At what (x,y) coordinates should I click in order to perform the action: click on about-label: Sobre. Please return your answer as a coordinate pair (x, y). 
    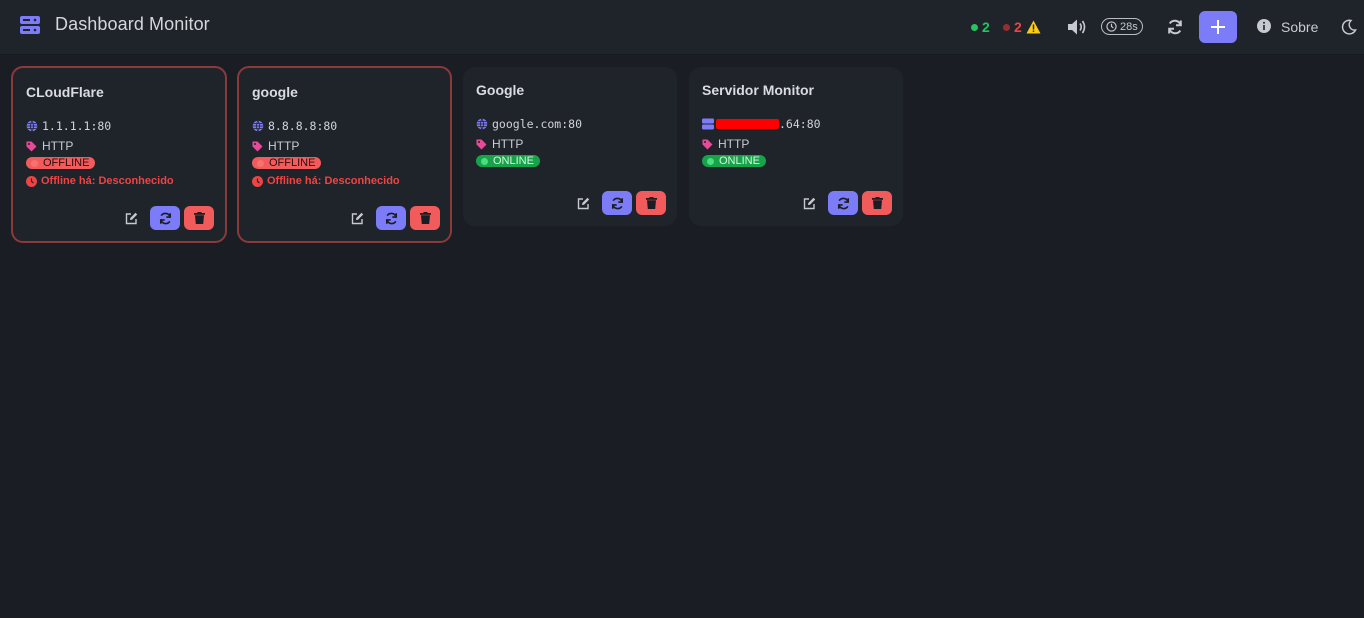
    Looking at the image, I should click on (1300, 27).